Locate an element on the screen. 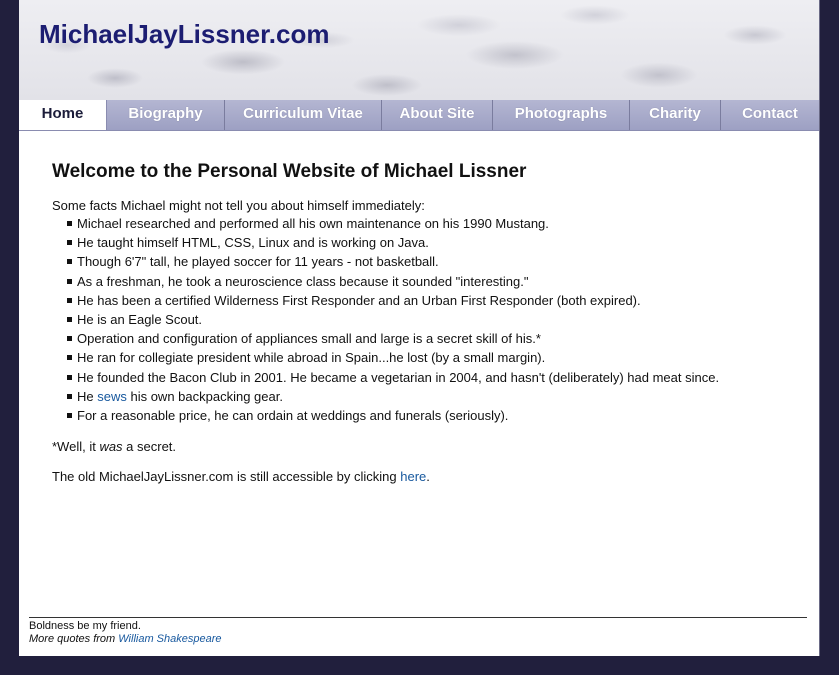 This screenshot has height=675, width=839. sews-link: sews is located at coordinates (112, 396).